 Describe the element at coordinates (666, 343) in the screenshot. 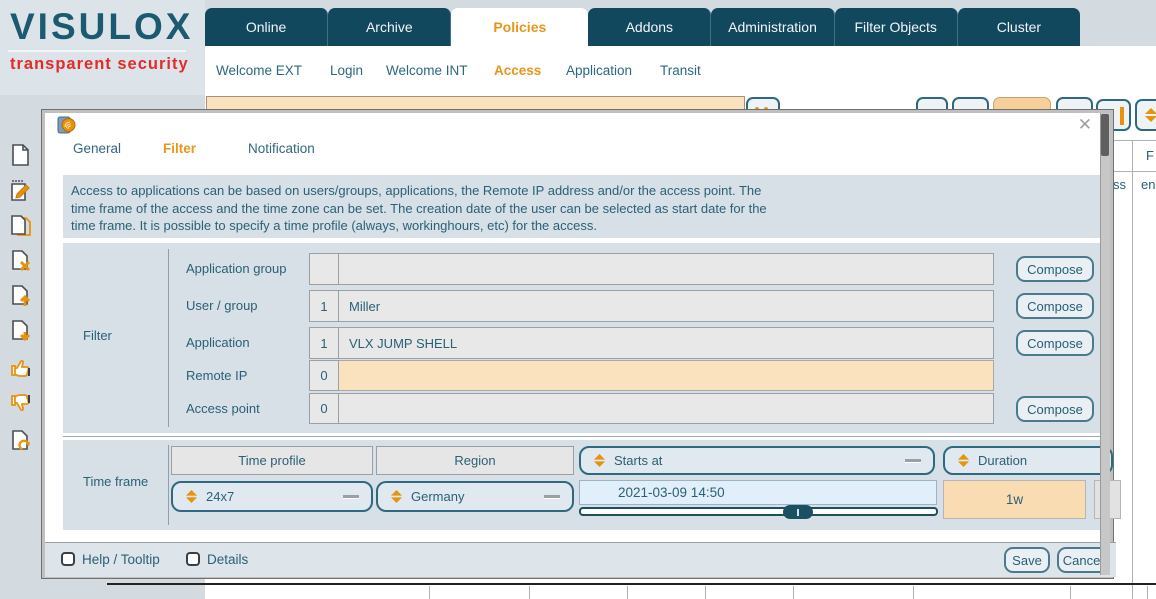

I see `value-cell: VLX JUMP SHELL` at that location.